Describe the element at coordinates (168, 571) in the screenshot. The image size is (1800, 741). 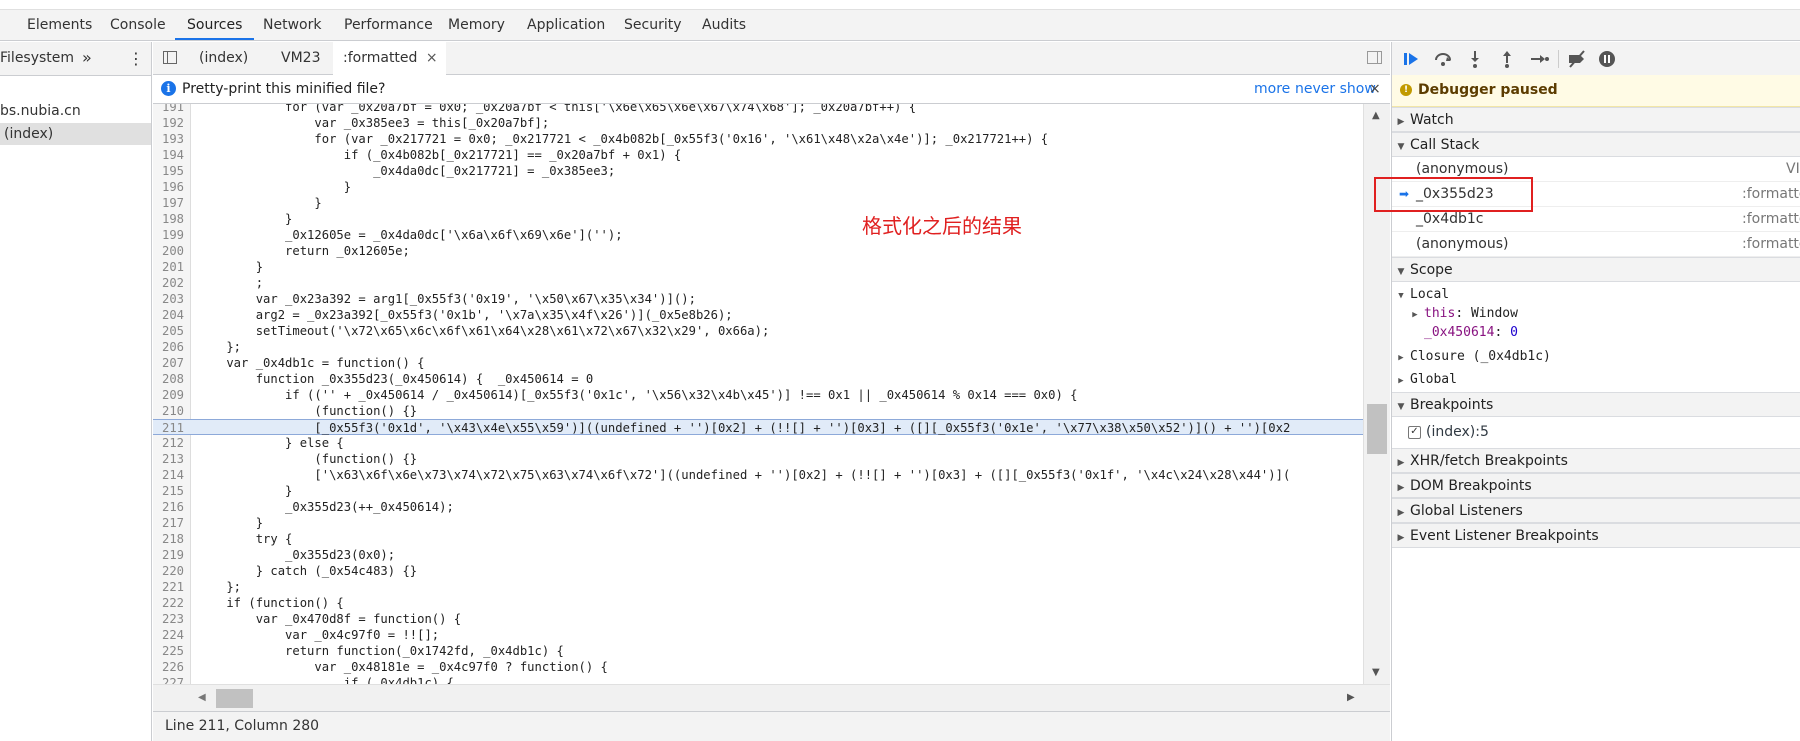
I see `line-number: 220` at that location.